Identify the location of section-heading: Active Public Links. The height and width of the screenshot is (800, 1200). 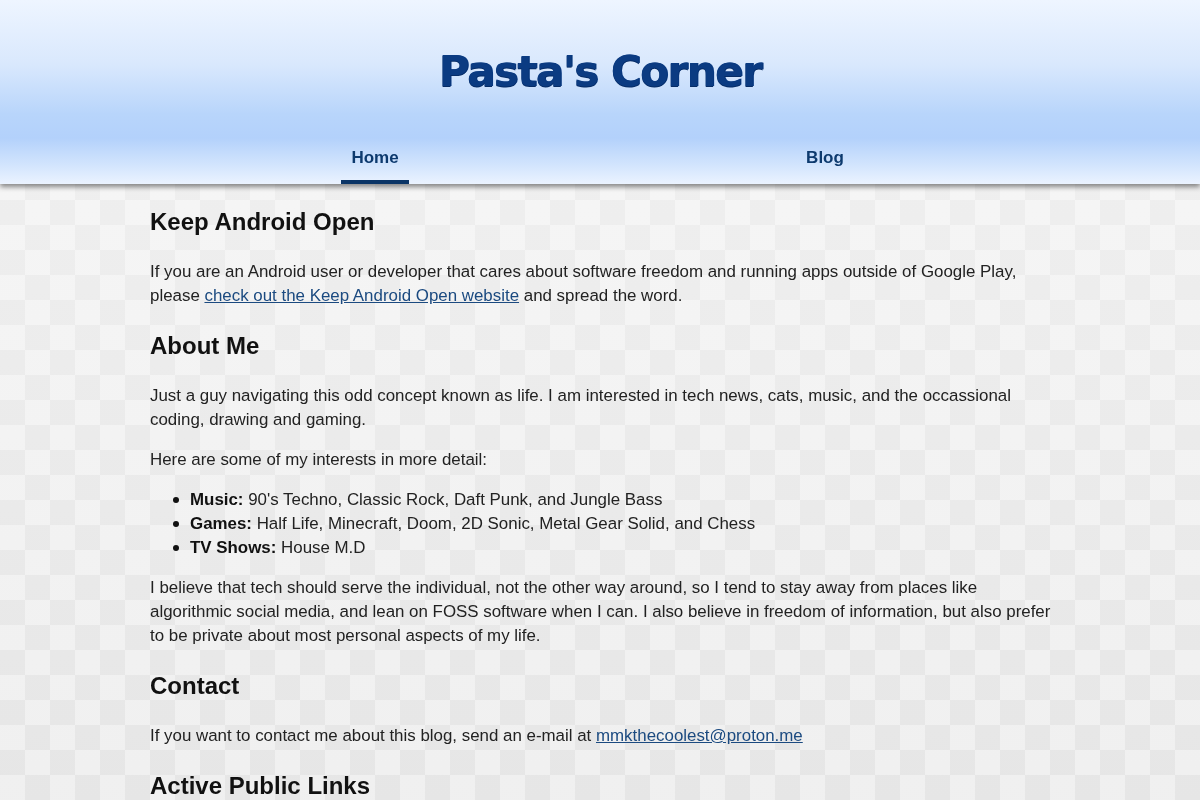
(260, 786).